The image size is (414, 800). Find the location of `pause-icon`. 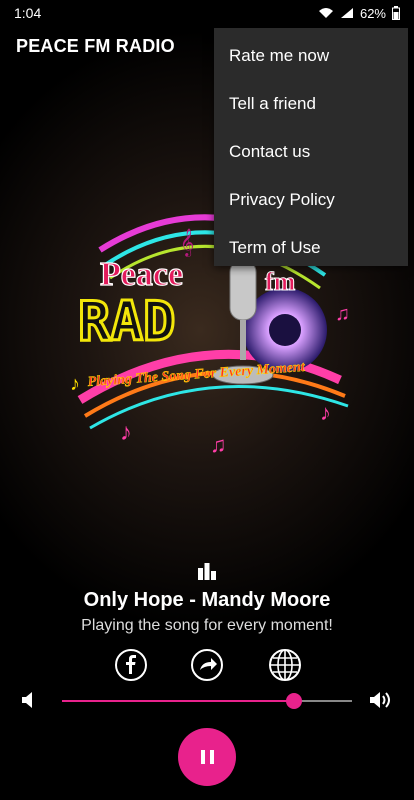

pause-icon is located at coordinates (202, 757).